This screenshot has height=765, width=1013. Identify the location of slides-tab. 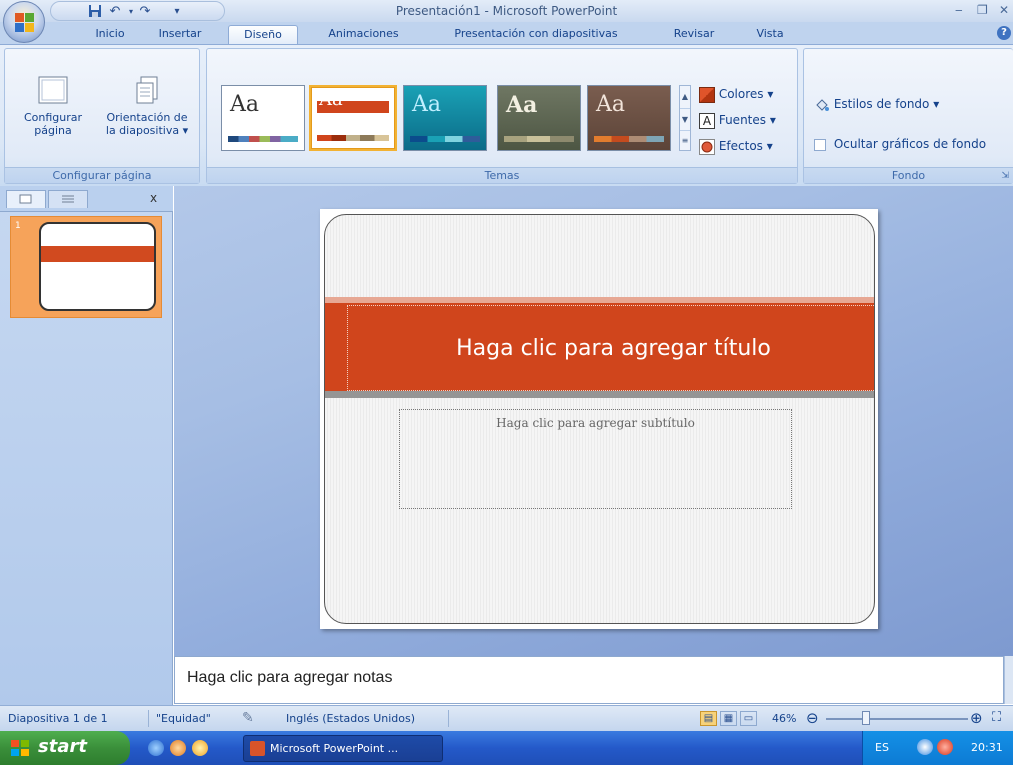
(26, 199).